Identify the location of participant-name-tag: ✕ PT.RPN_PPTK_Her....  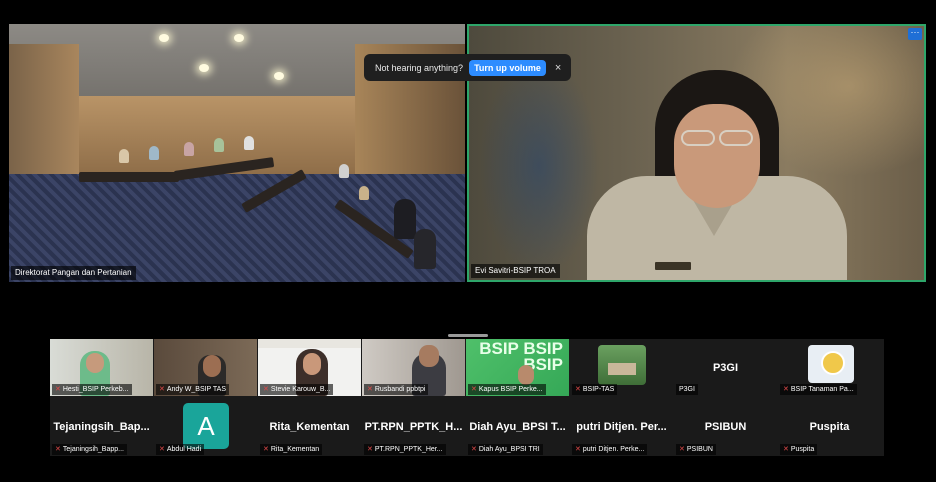
(405, 449).